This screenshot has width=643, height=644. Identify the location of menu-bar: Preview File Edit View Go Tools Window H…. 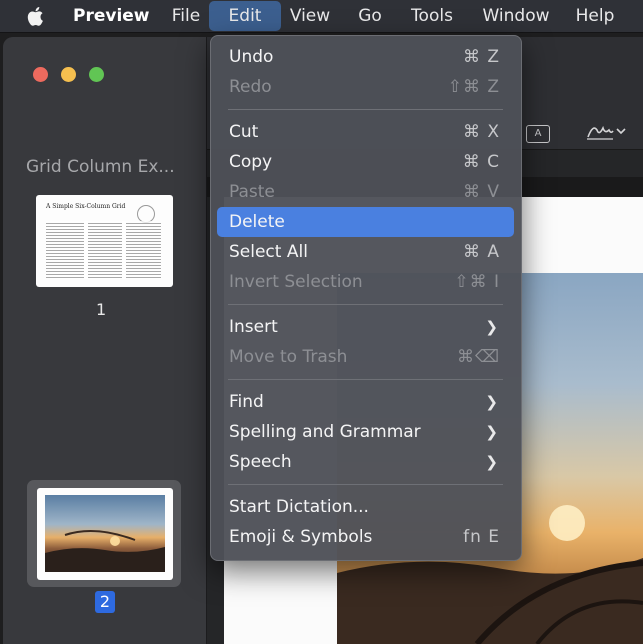
(321, 16).